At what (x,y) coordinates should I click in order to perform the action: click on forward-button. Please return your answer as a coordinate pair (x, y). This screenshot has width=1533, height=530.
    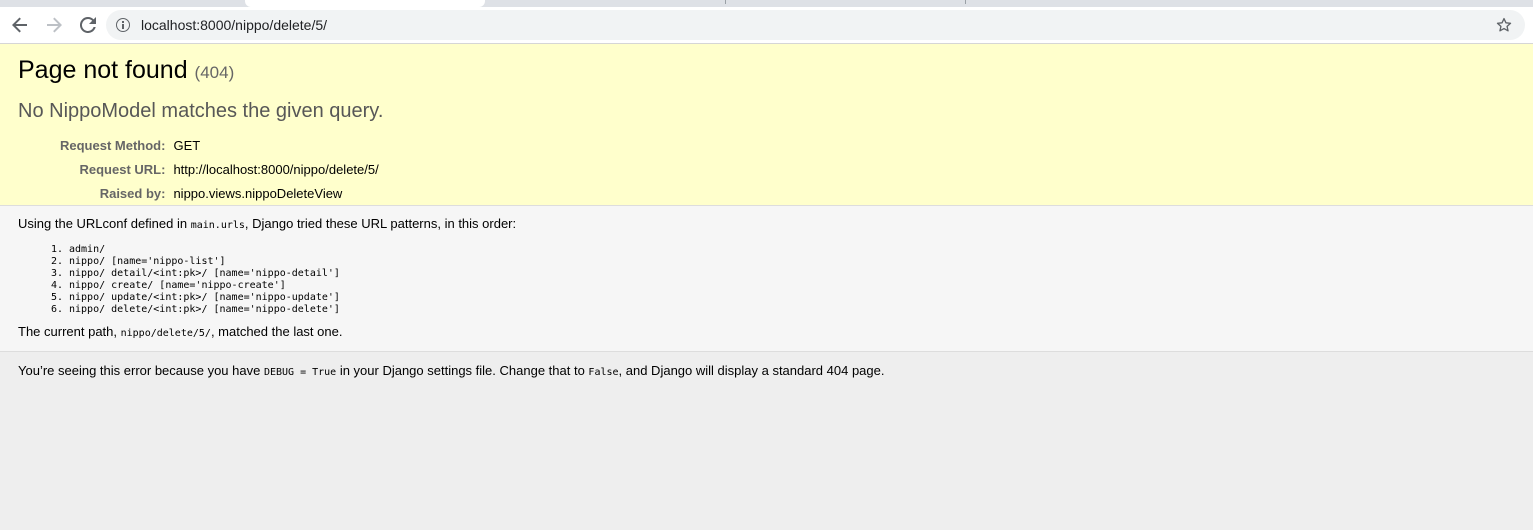
    Looking at the image, I should click on (54, 25).